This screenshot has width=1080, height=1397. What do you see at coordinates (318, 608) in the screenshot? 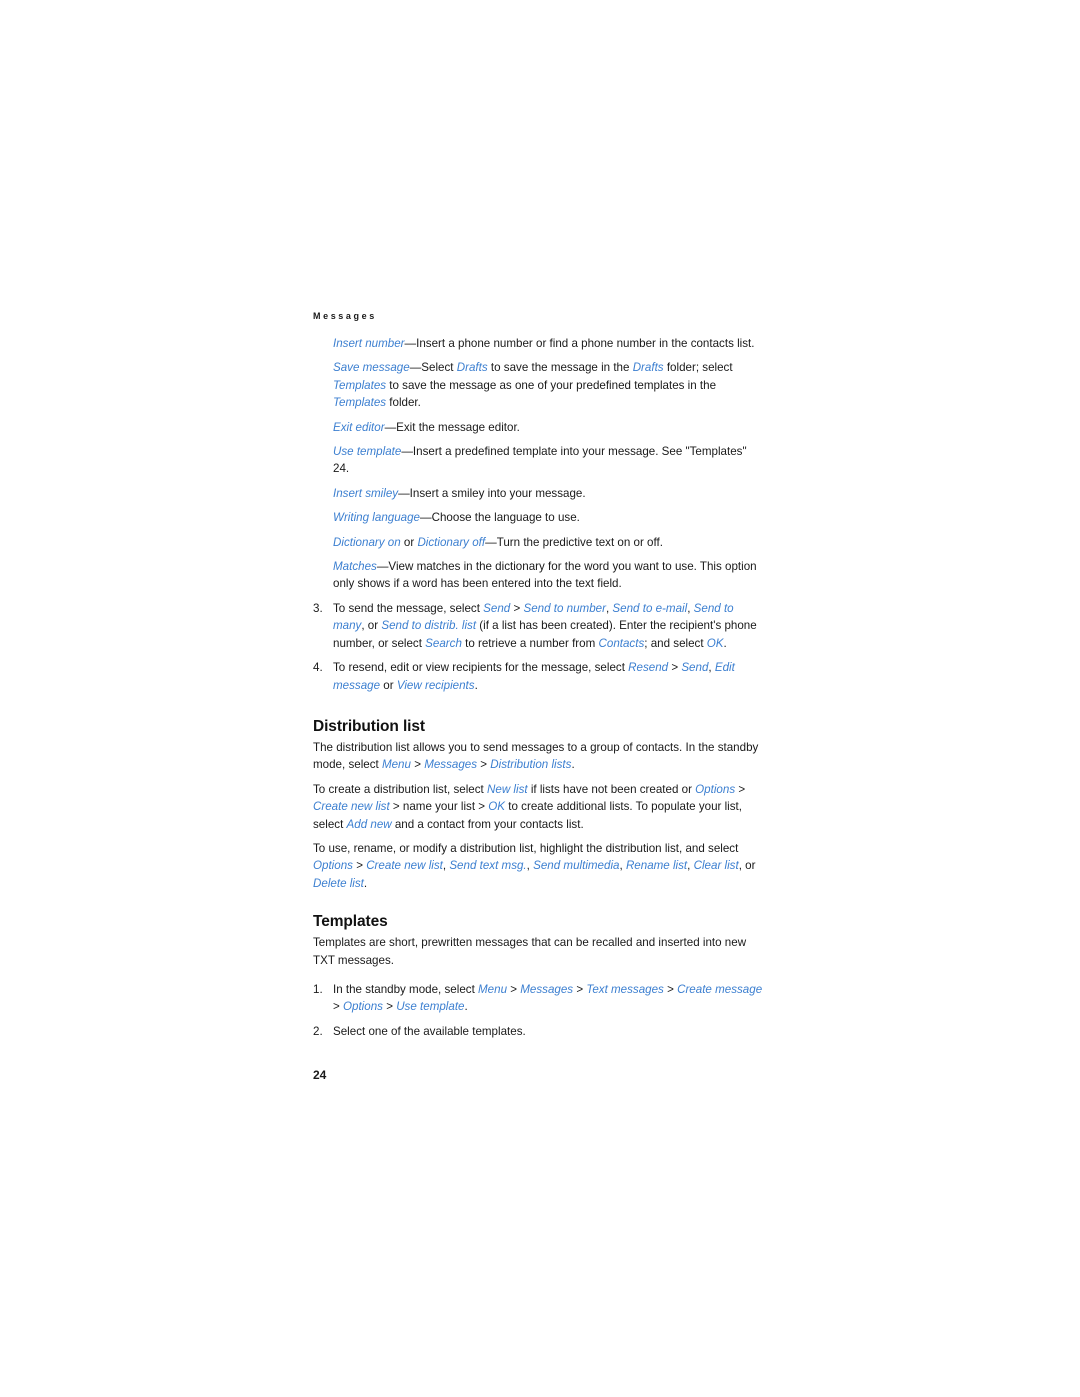
I see `step-number: 3.` at bounding box center [318, 608].